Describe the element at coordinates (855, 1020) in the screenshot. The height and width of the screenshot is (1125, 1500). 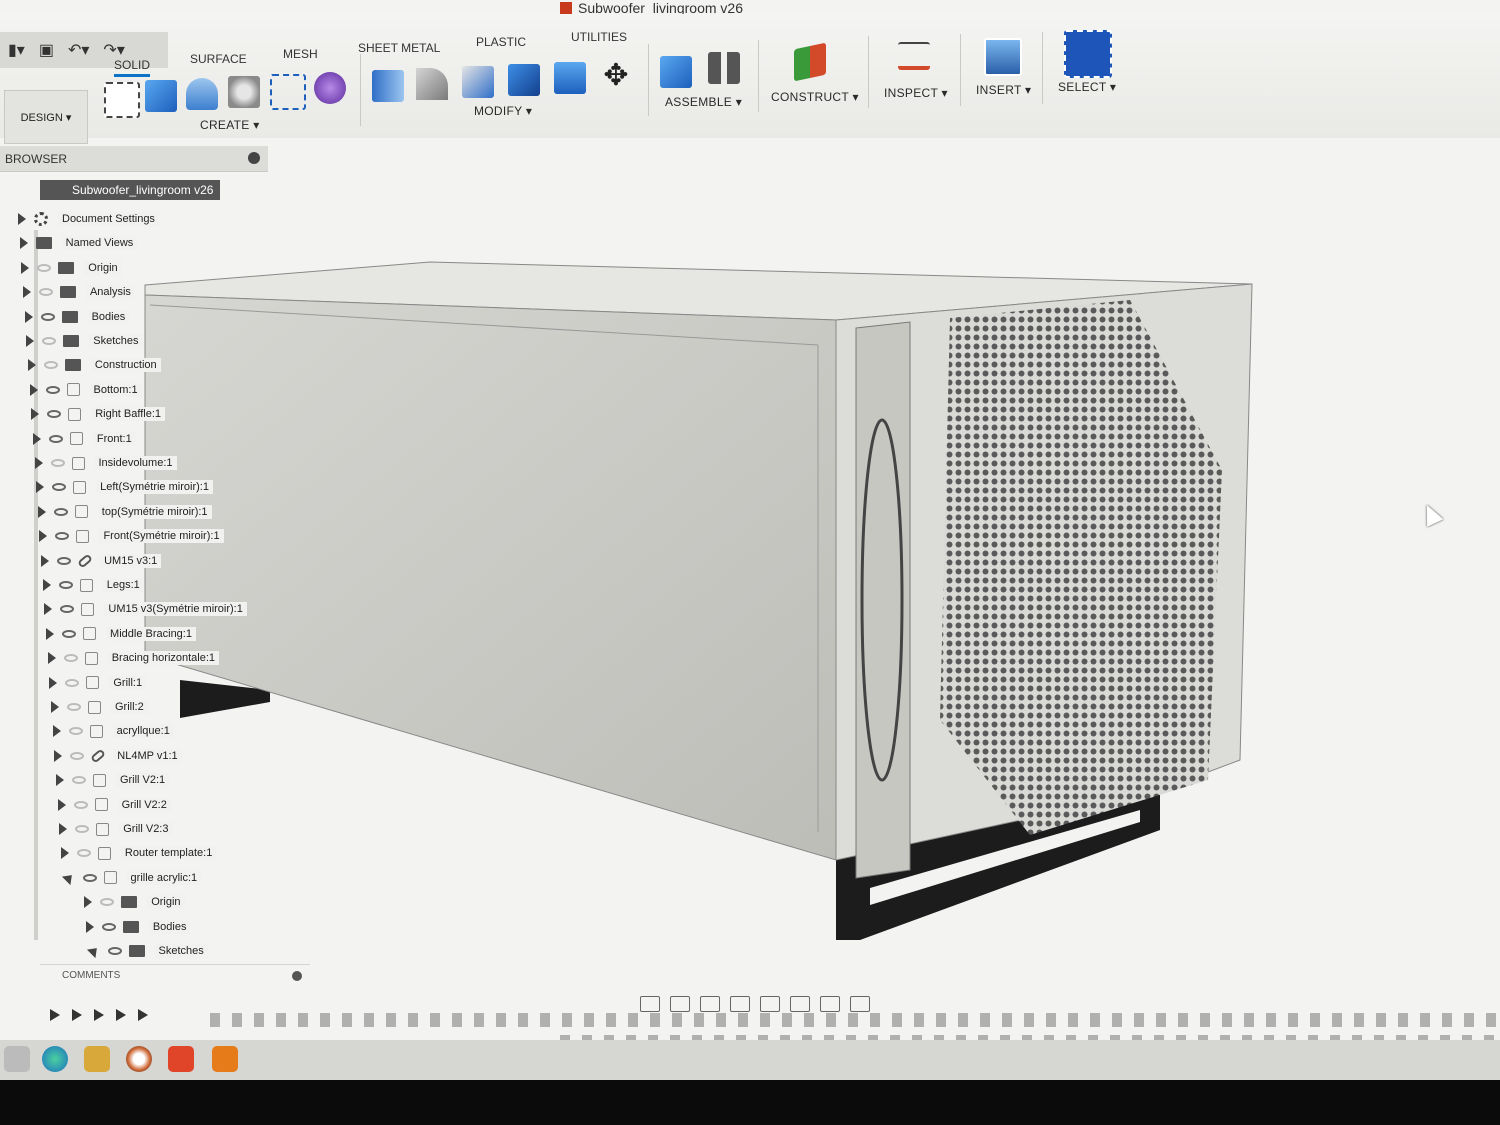
I see `timeline-features` at that location.